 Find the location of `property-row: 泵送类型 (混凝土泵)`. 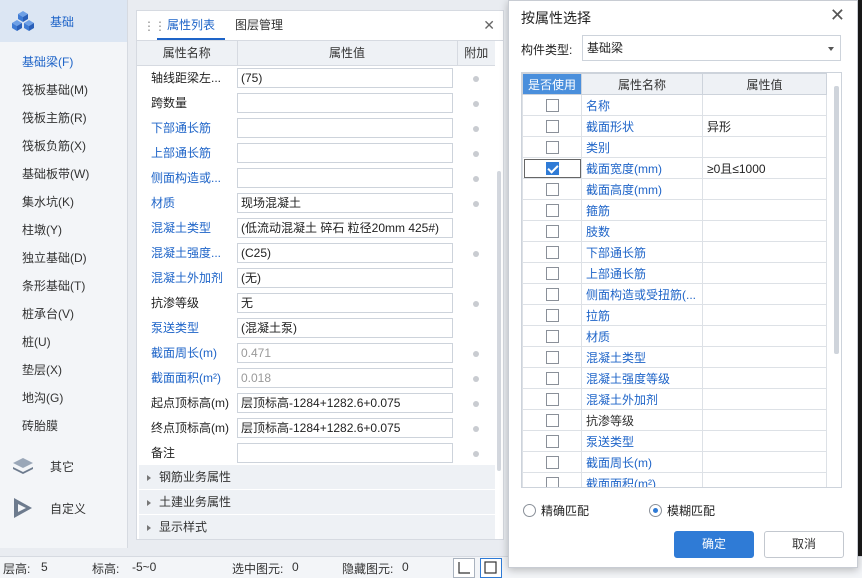

property-row: 泵送类型 (混凝土泵) is located at coordinates (316, 328).